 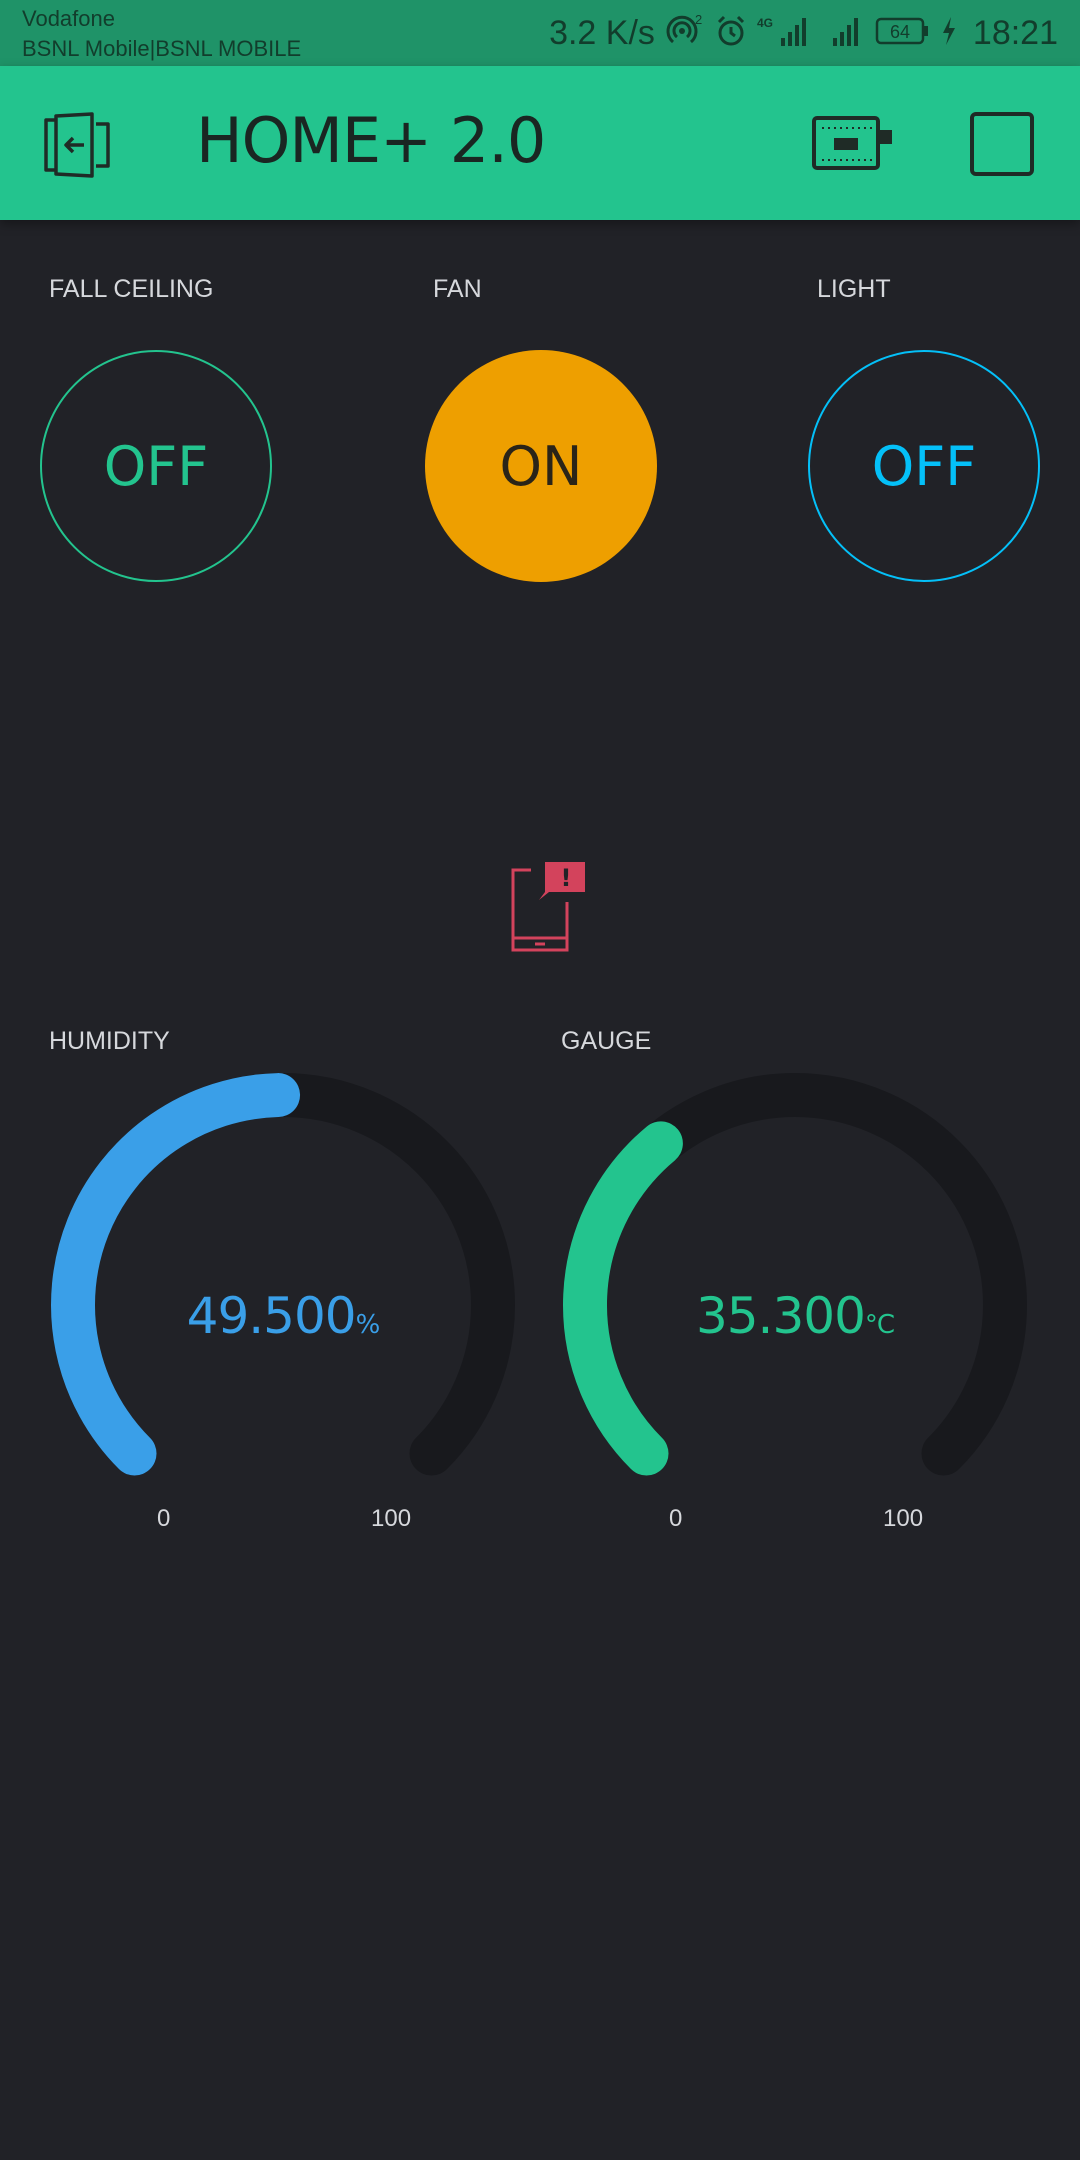 What do you see at coordinates (949, 33) in the screenshot?
I see `charging-icon` at bounding box center [949, 33].